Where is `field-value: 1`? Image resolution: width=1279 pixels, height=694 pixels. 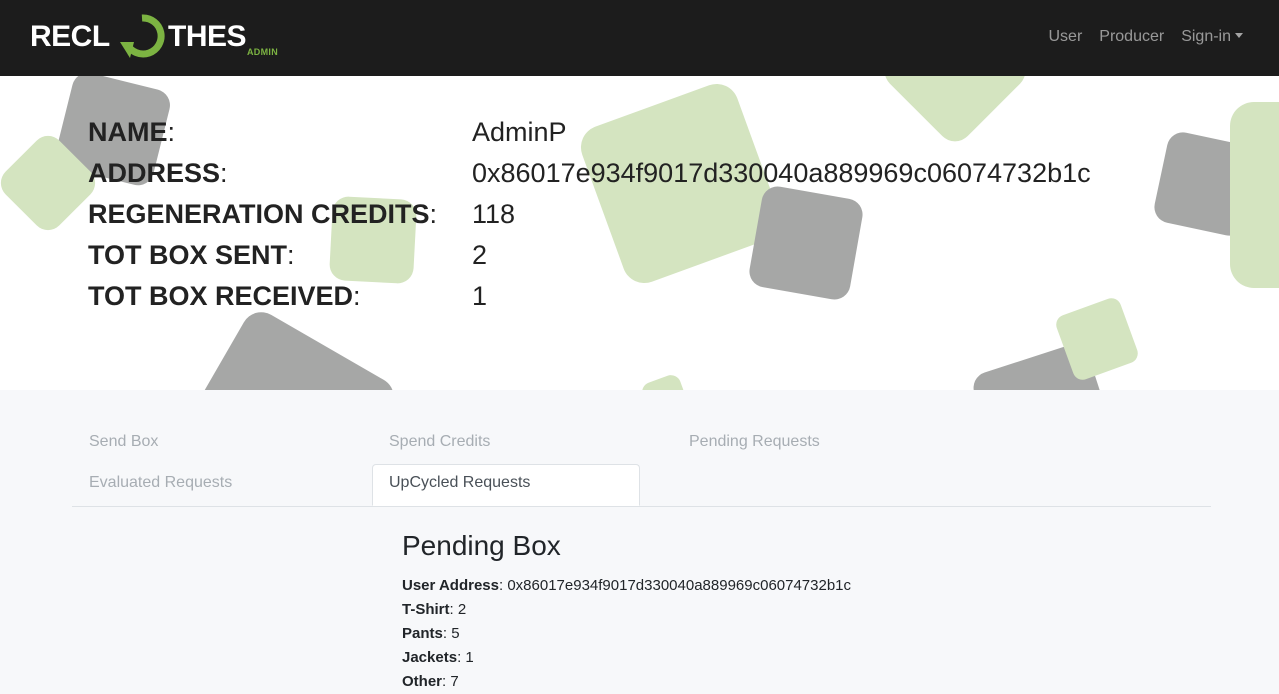
field-value: 1 is located at coordinates (469, 657).